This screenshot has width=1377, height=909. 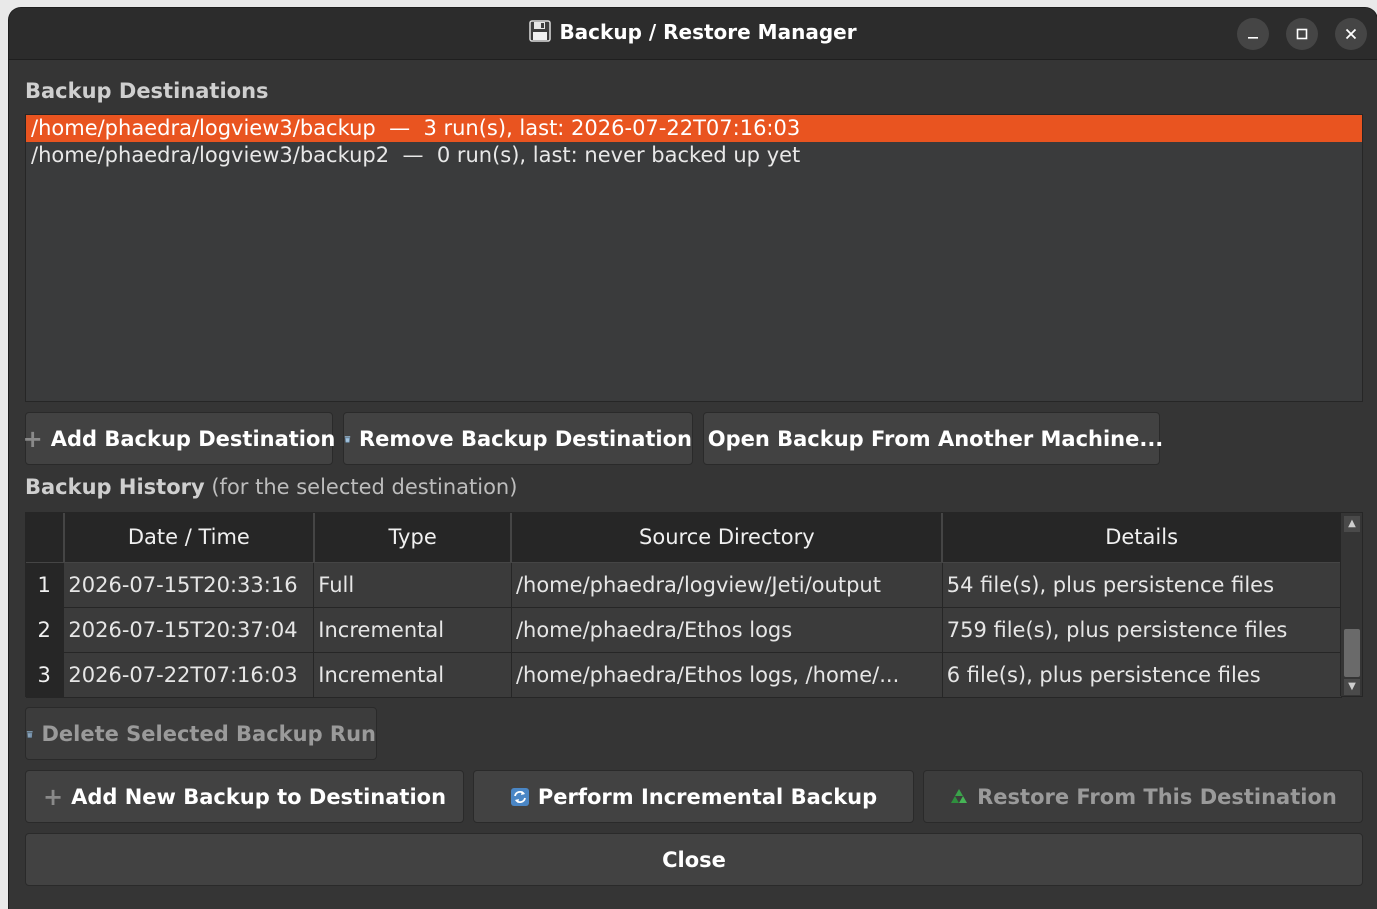 What do you see at coordinates (525, 438) in the screenshot?
I see `remove-destination-label: Remove Backup Destination` at bounding box center [525, 438].